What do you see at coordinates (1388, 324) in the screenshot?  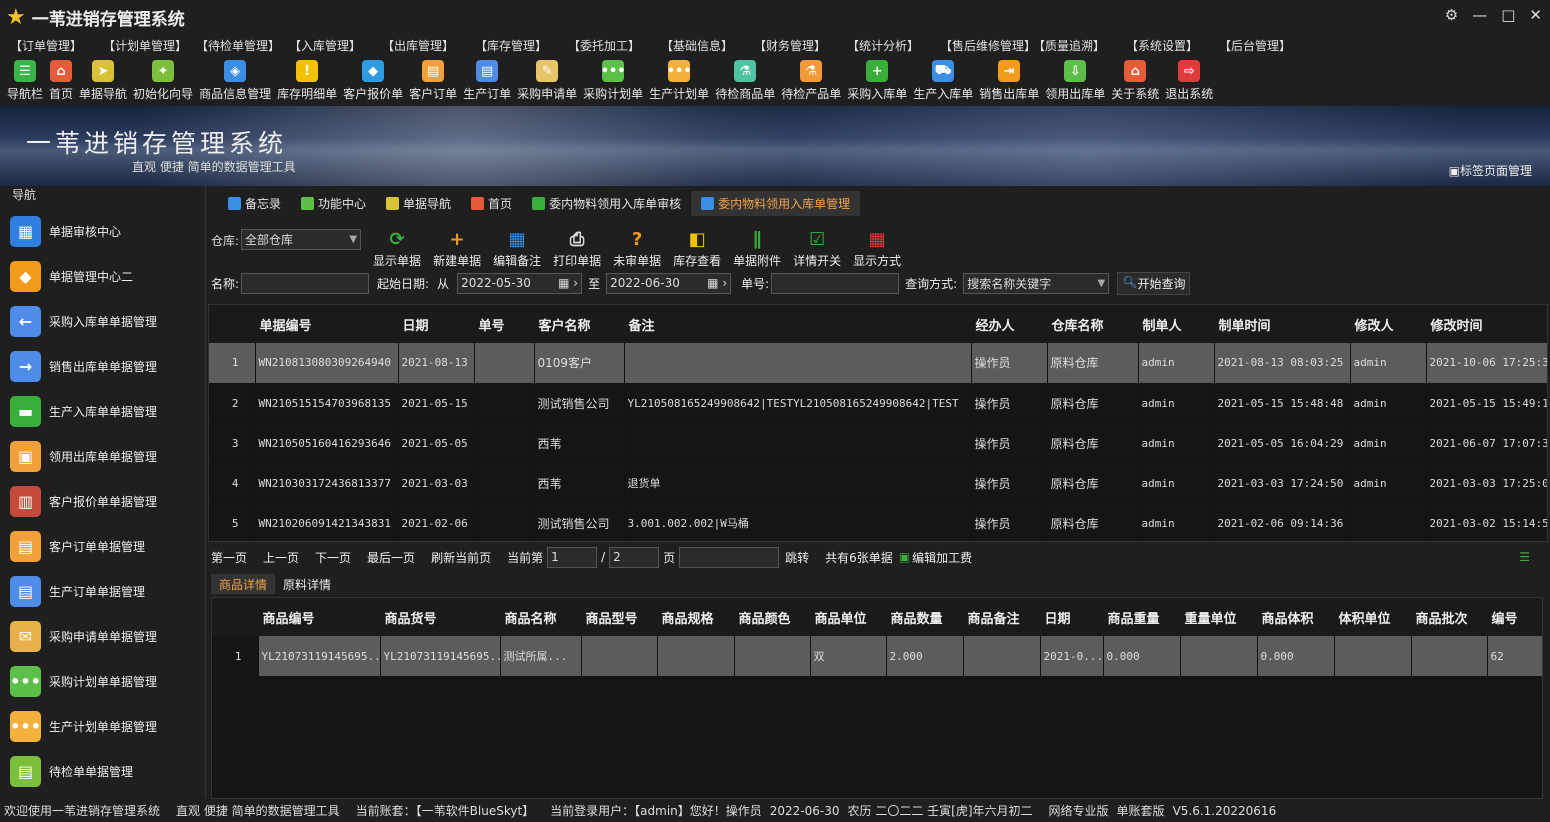 I see `column-header: 修改人` at bounding box center [1388, 324].